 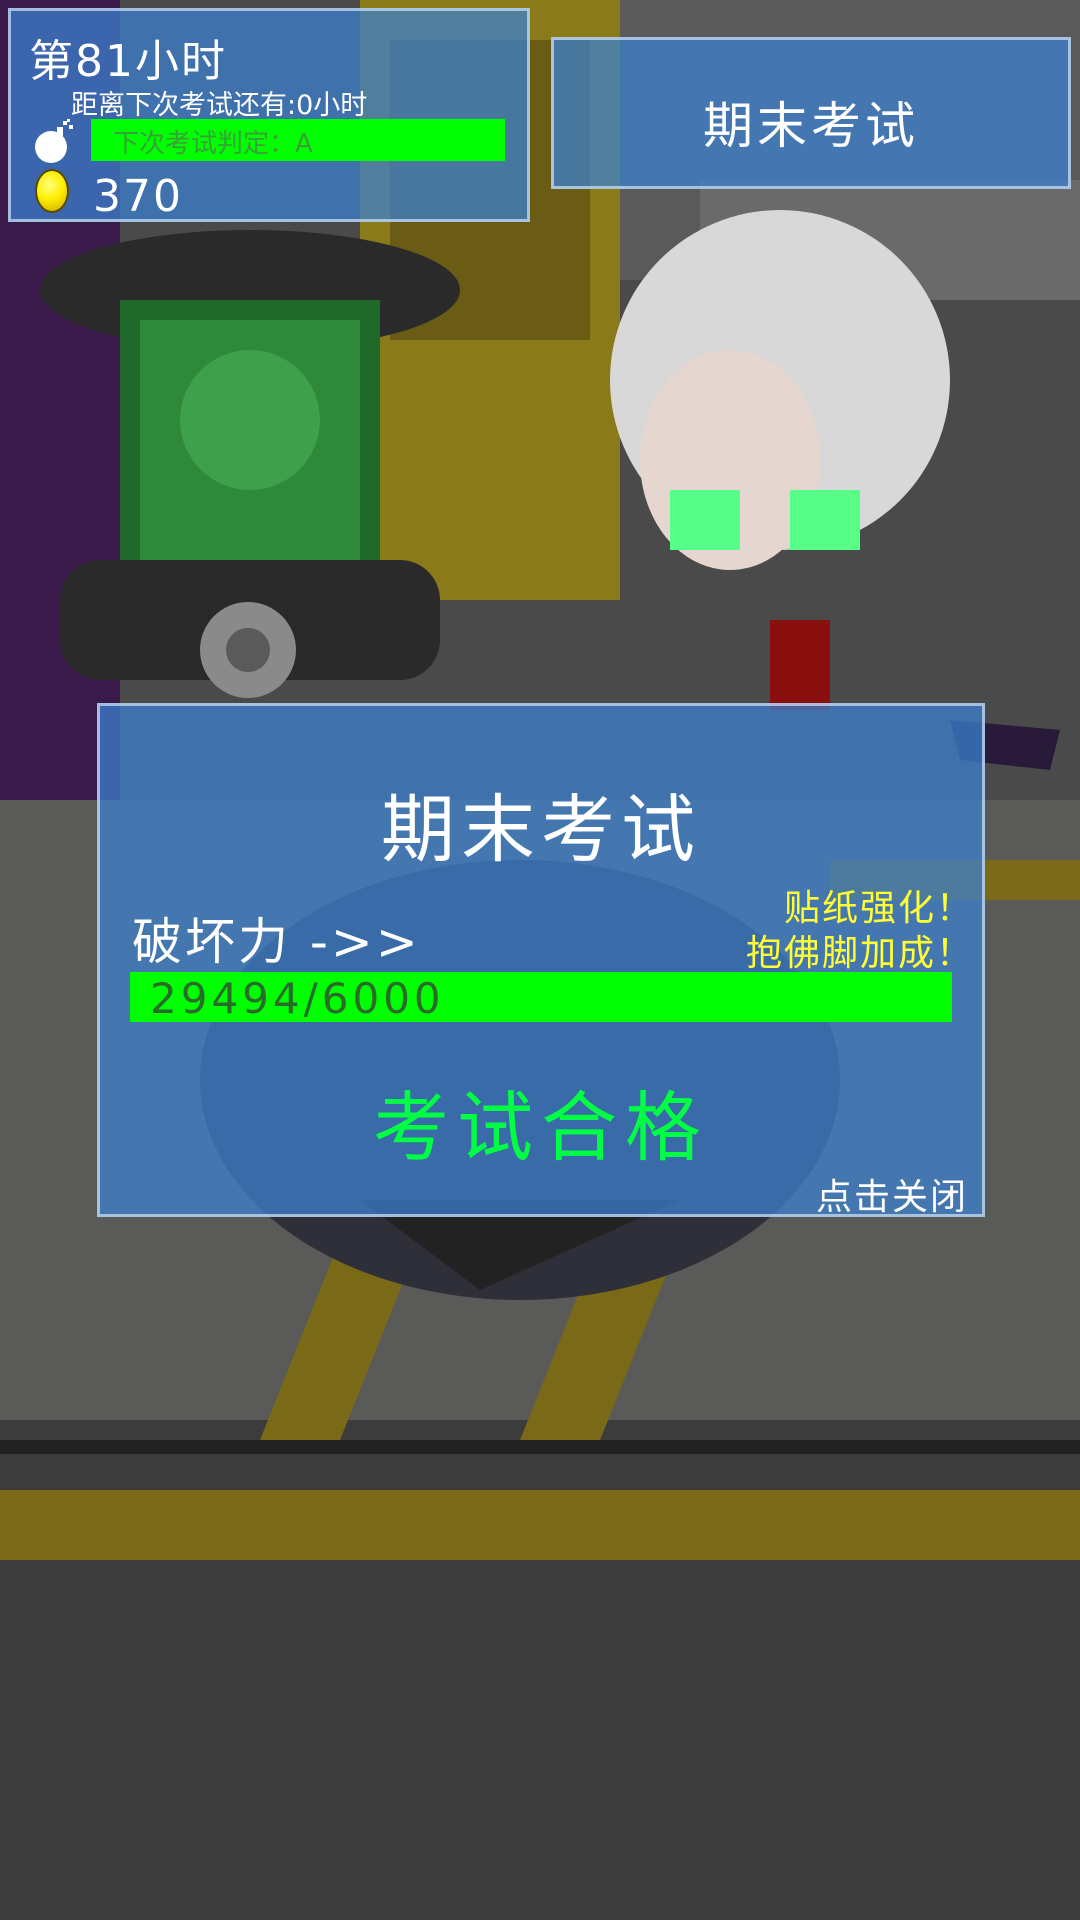 What do you see at coordinates (811, 126) in the screenshot?
I see `final-exam-button-label: 期末考试` at bounding box center [811, 126].